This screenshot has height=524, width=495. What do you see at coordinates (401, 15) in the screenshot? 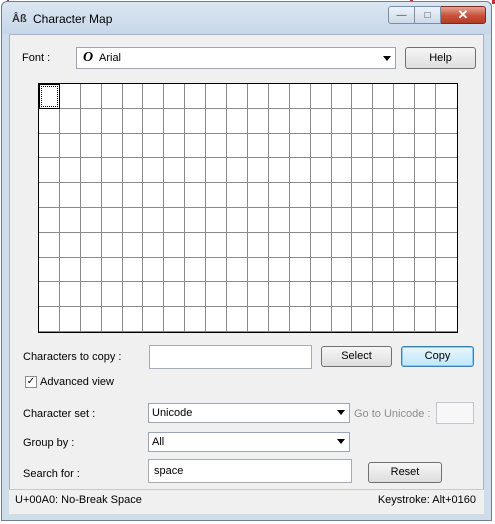
I see `minimize-button: —` at bounding box center [401, 15].